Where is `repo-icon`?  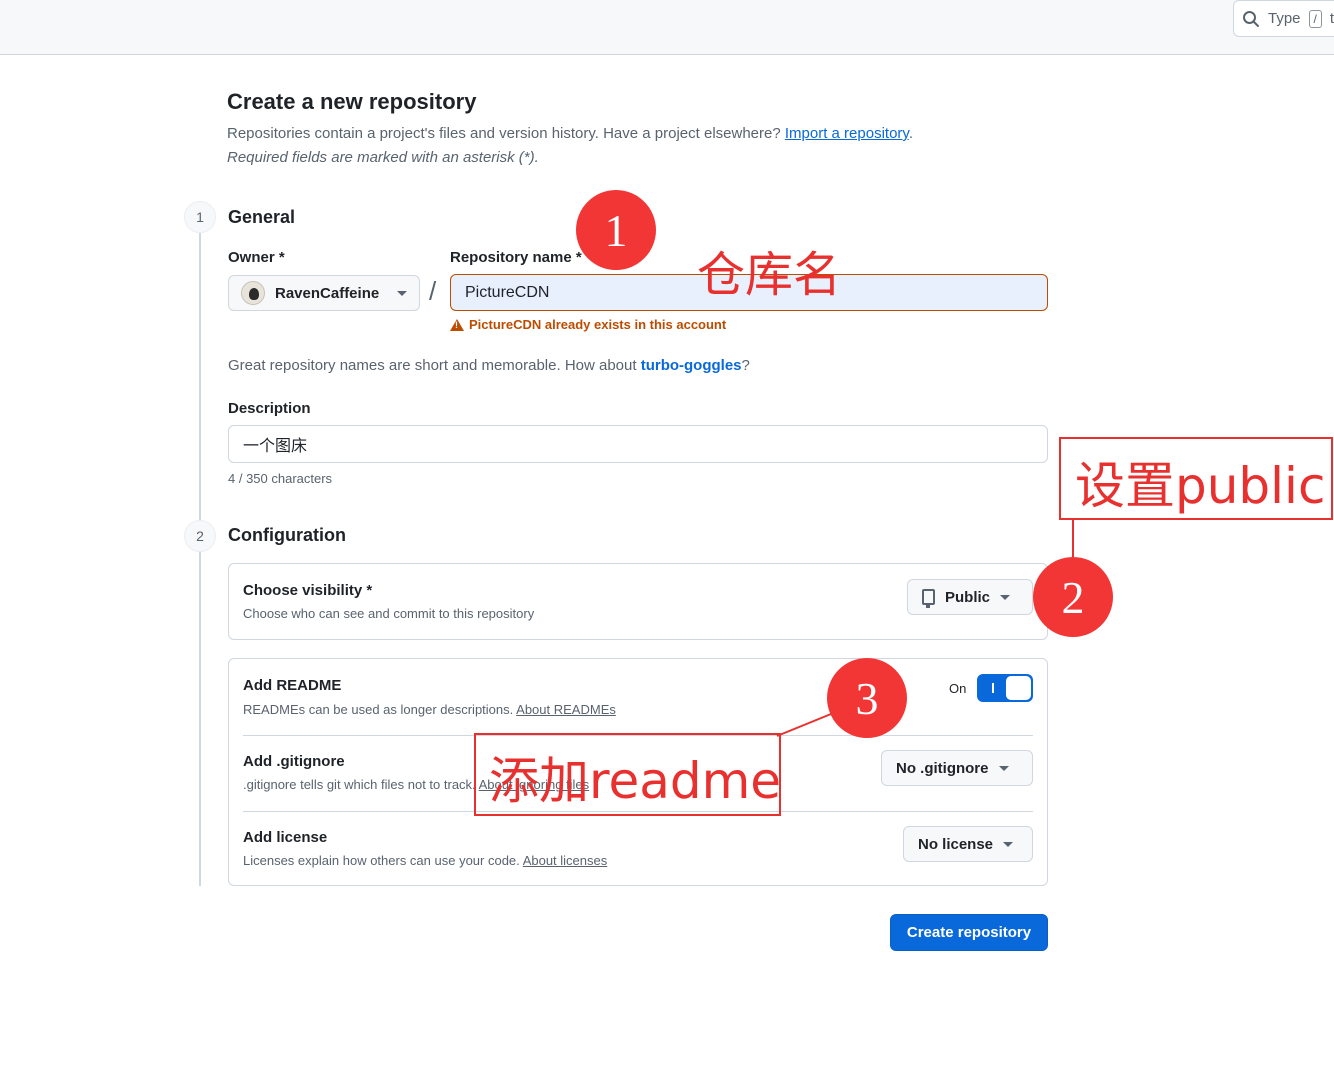
repo-icon is located at coordinates (928, 598).